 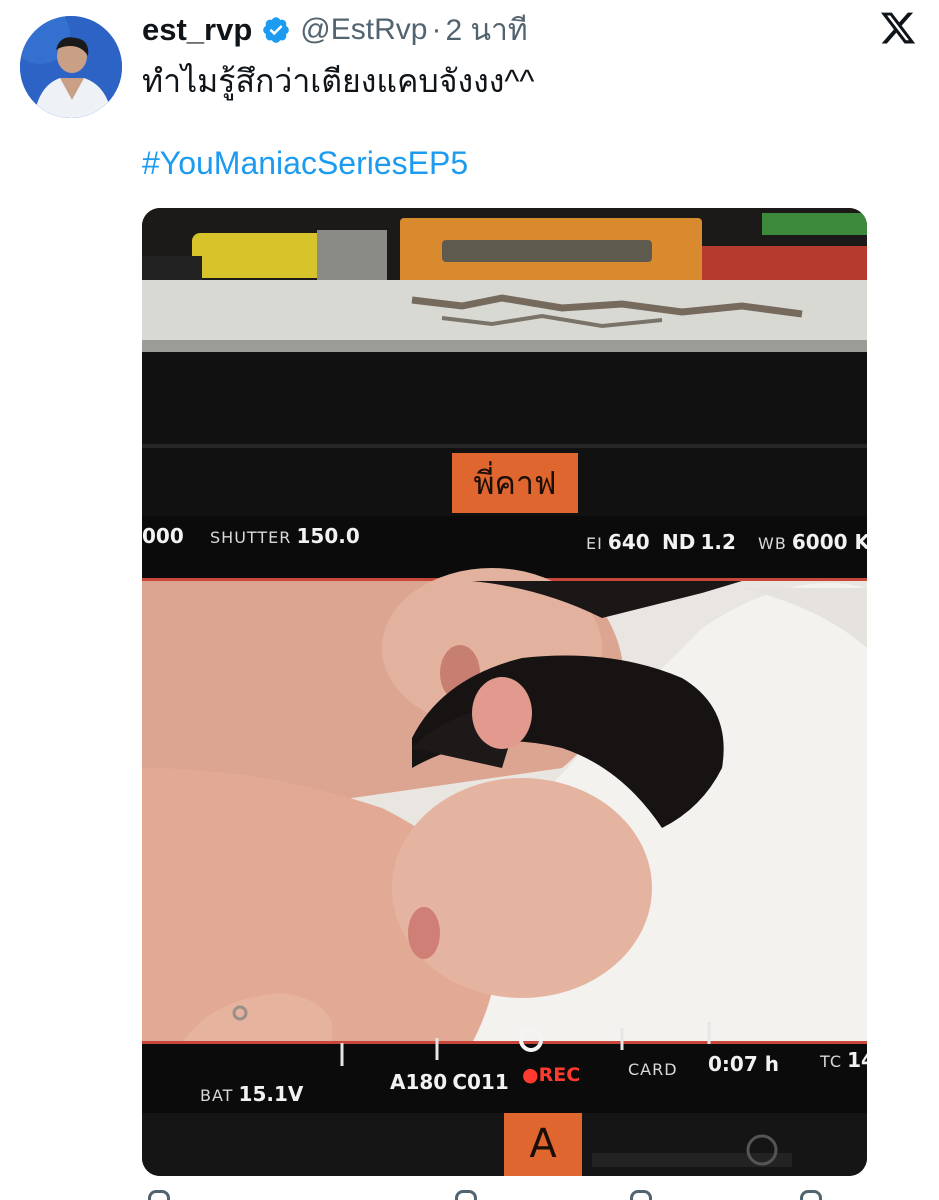 I want to click on hud-rec-indicator: ●REC, so click(x=551, y=1075).